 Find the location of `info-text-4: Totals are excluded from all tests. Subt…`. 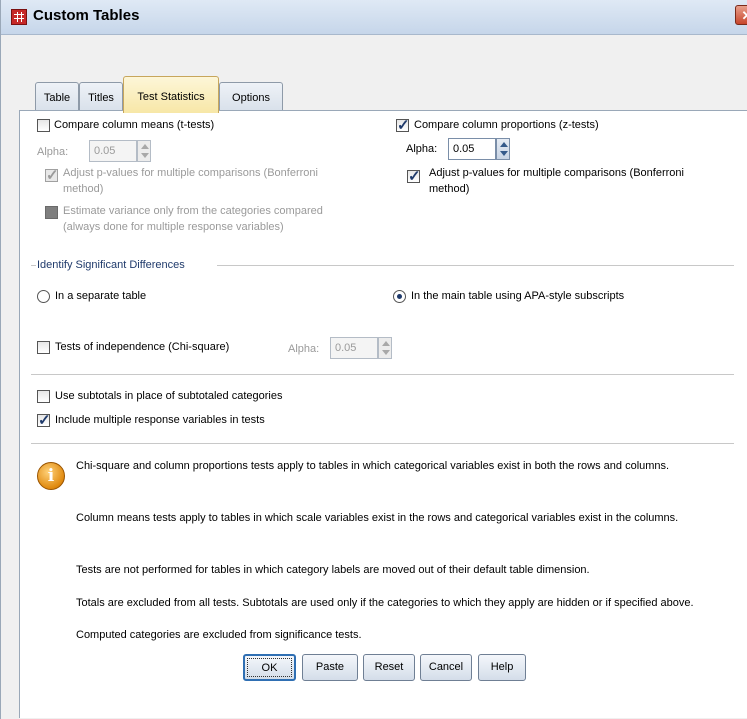

info-text-4: Totals are excluded from all tests. Subt… is located at coordinates (385, 603).